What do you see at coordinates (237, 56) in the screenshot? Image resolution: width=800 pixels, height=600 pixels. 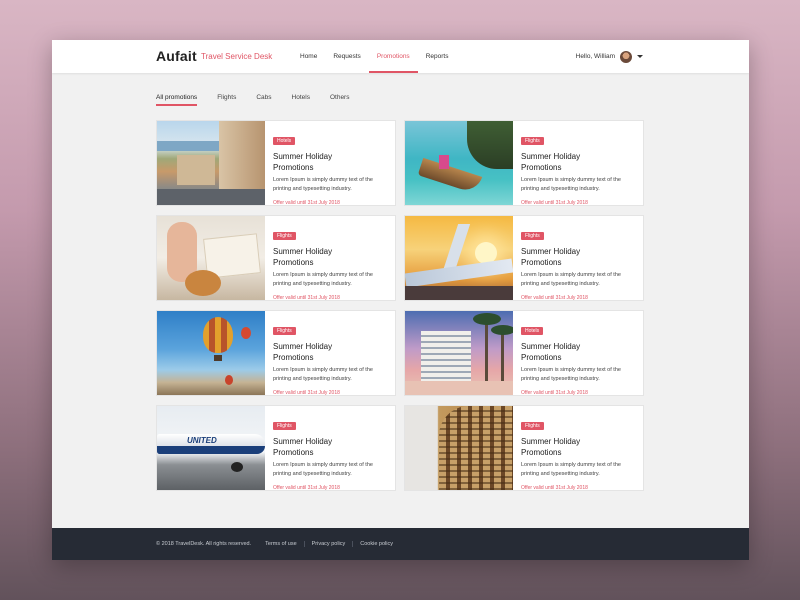 I see `brand-subtitle: Travel Service Desk` at bounding box center [237, 56].